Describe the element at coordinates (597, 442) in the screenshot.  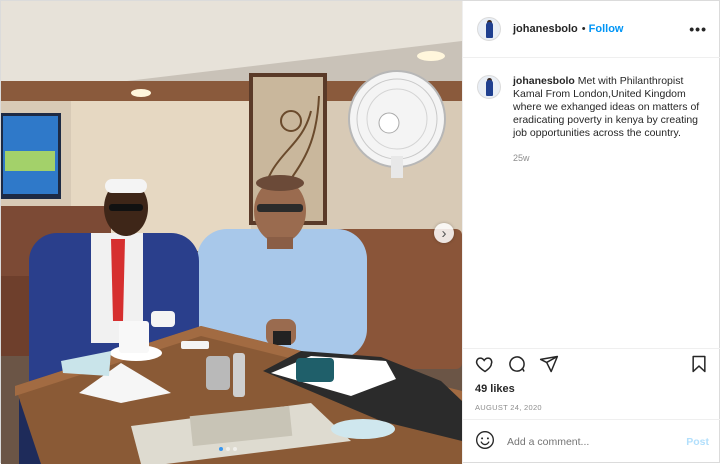
I see `comment-input` at that location.